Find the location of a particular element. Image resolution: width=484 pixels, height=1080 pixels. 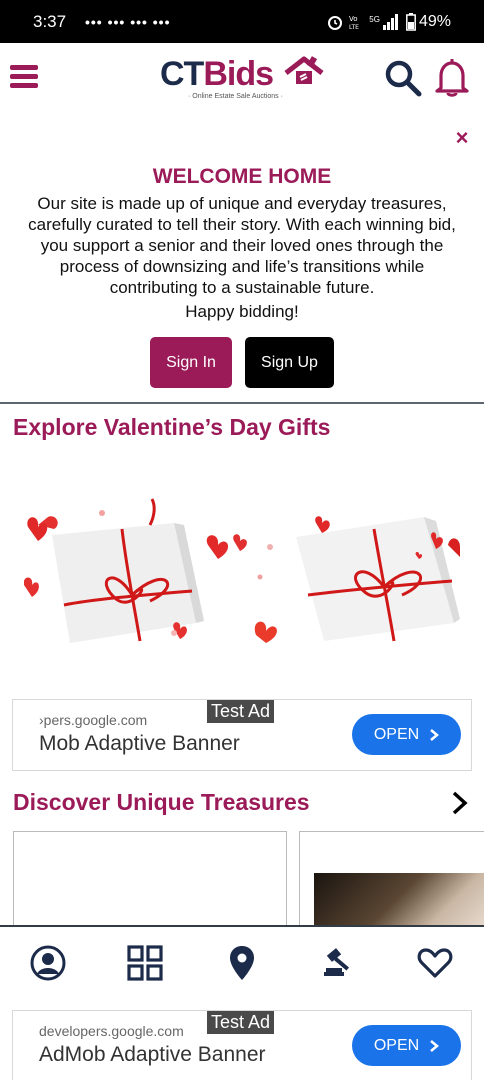

discover-section-title: Discover Unique Treasures is located at coordinates (161, 802).